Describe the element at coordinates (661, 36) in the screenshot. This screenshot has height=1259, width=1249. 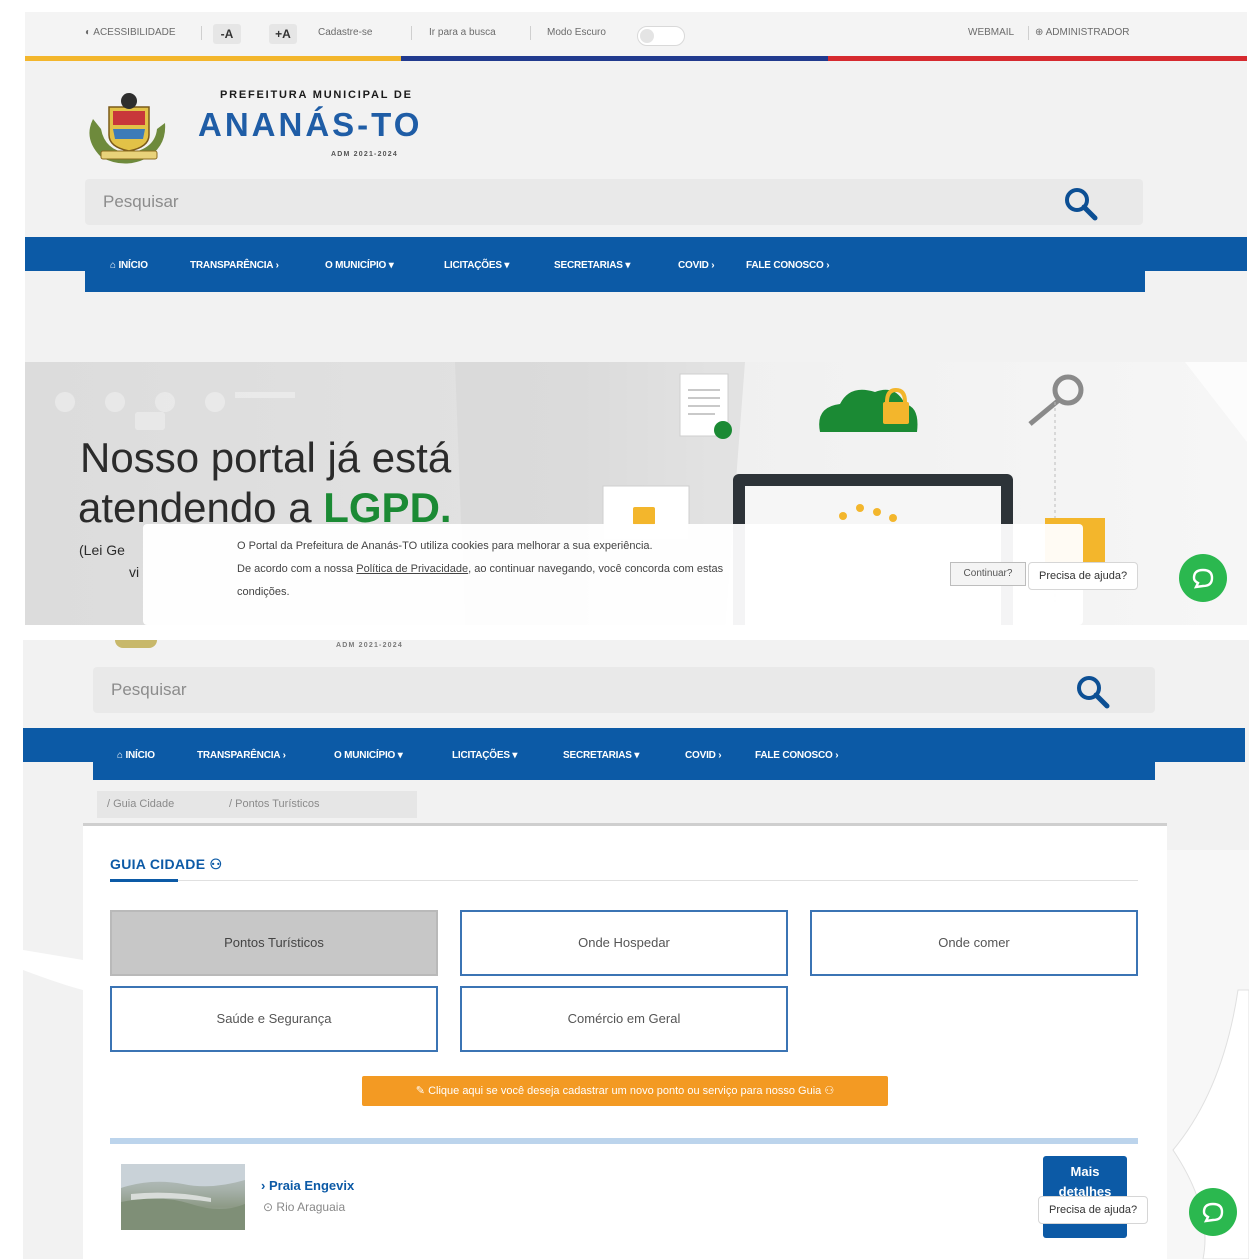
I see `dark-mode-toggle` at that location.